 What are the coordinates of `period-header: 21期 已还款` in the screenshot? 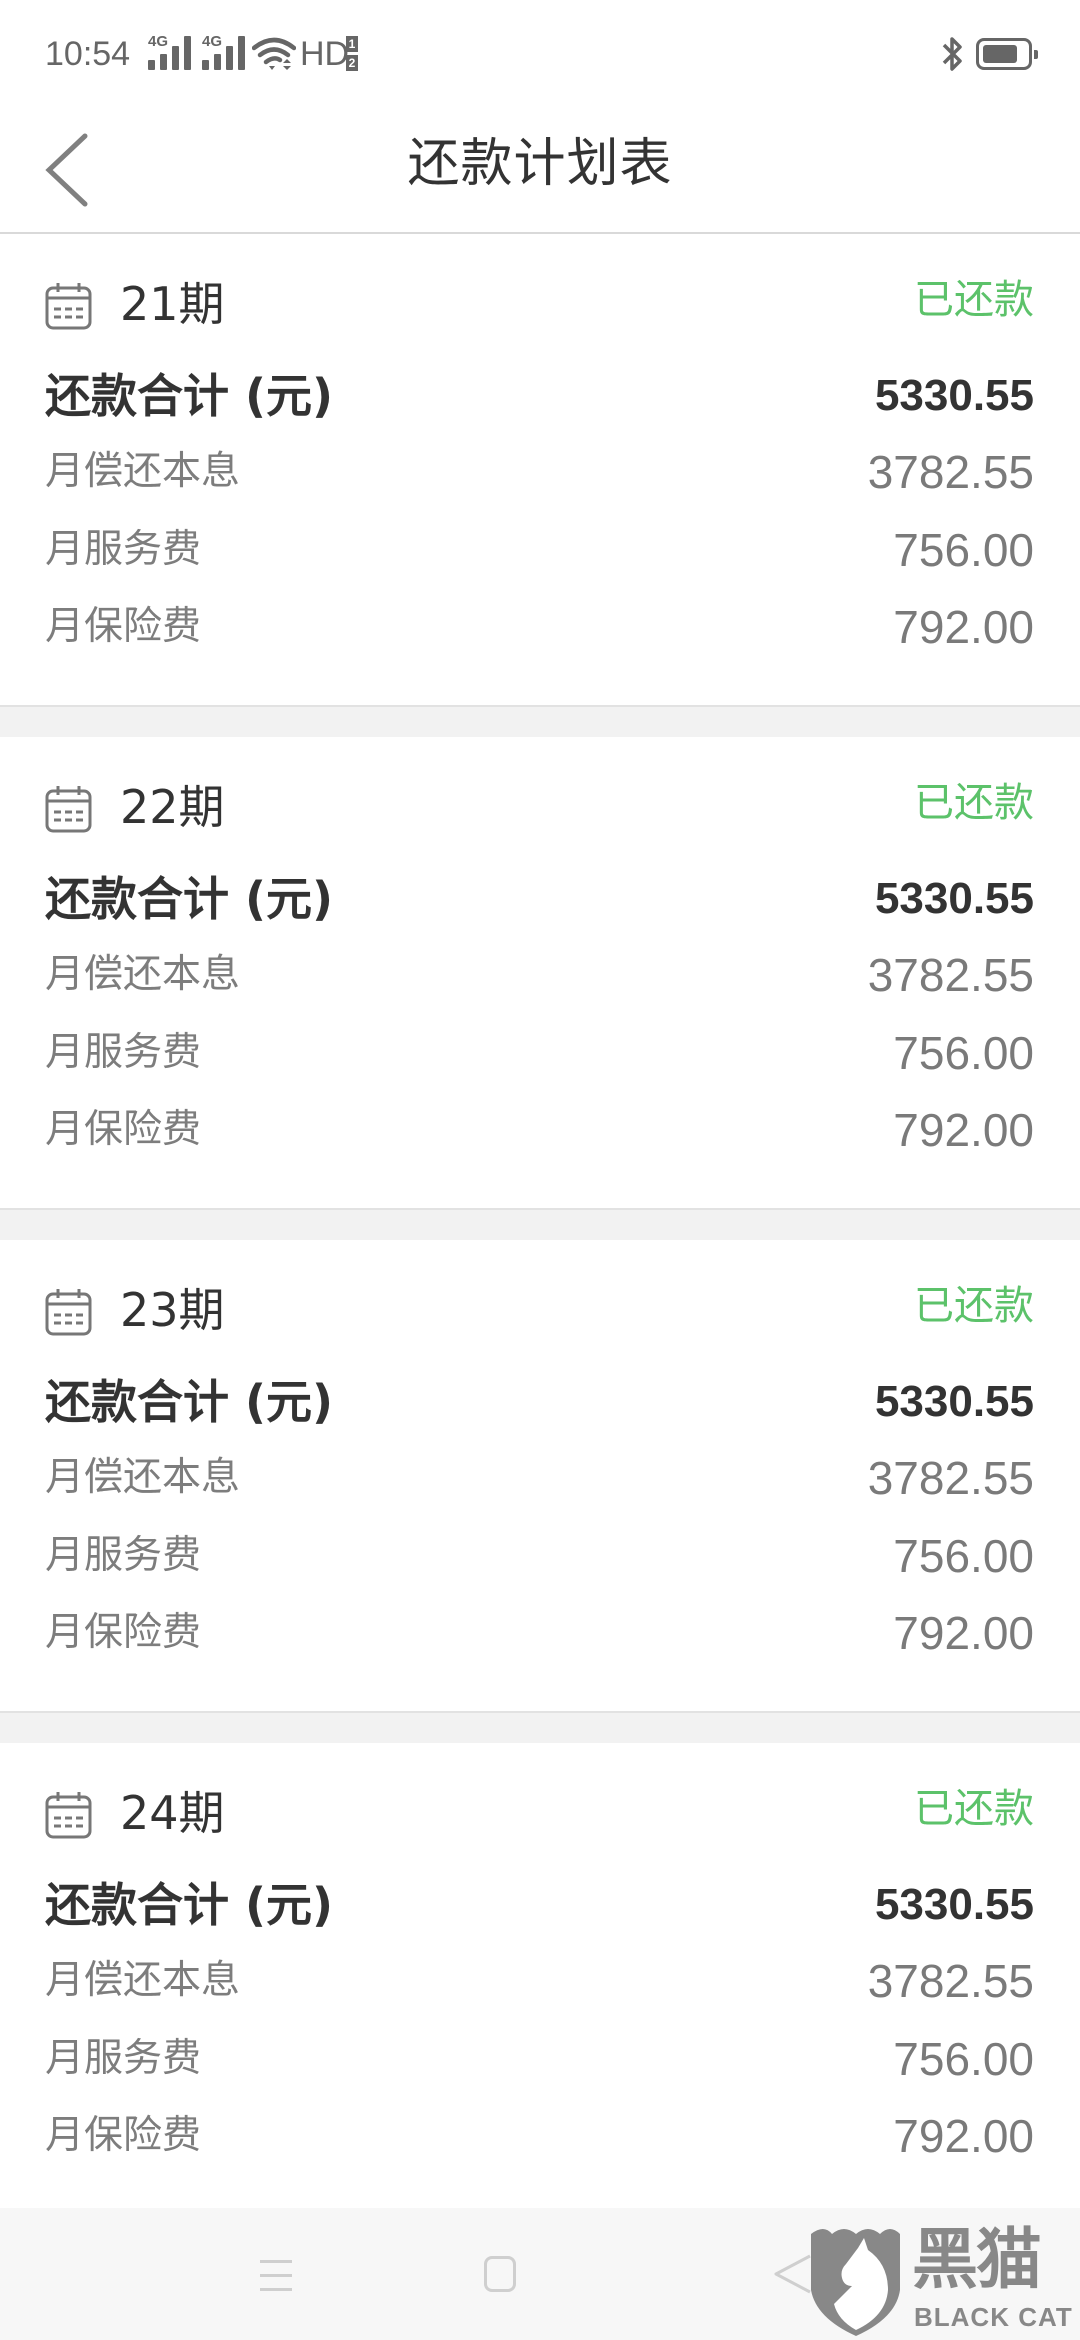 It's located at (539, 304).